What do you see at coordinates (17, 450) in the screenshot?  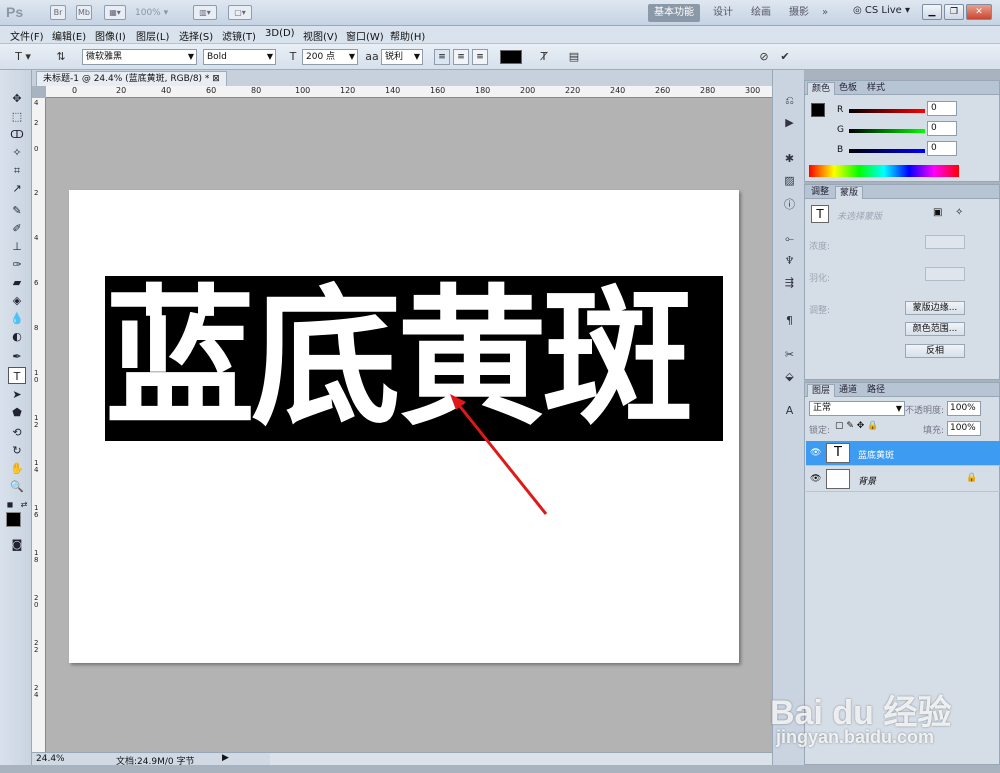 I see `3d-orbit-tool-icon: ↻` at bounding box center [17, 450].